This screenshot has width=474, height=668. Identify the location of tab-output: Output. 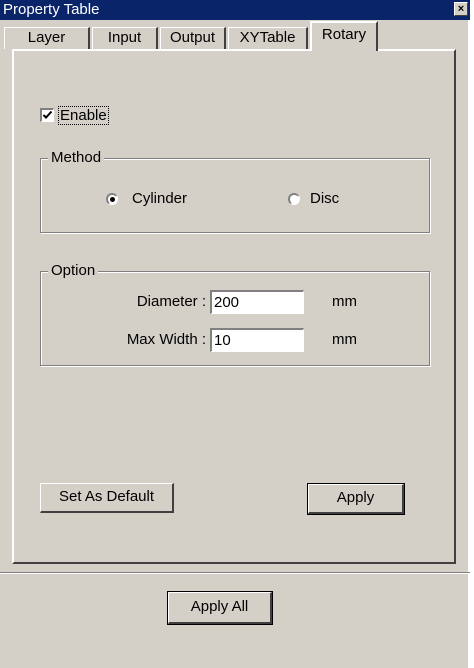
(193, 38).